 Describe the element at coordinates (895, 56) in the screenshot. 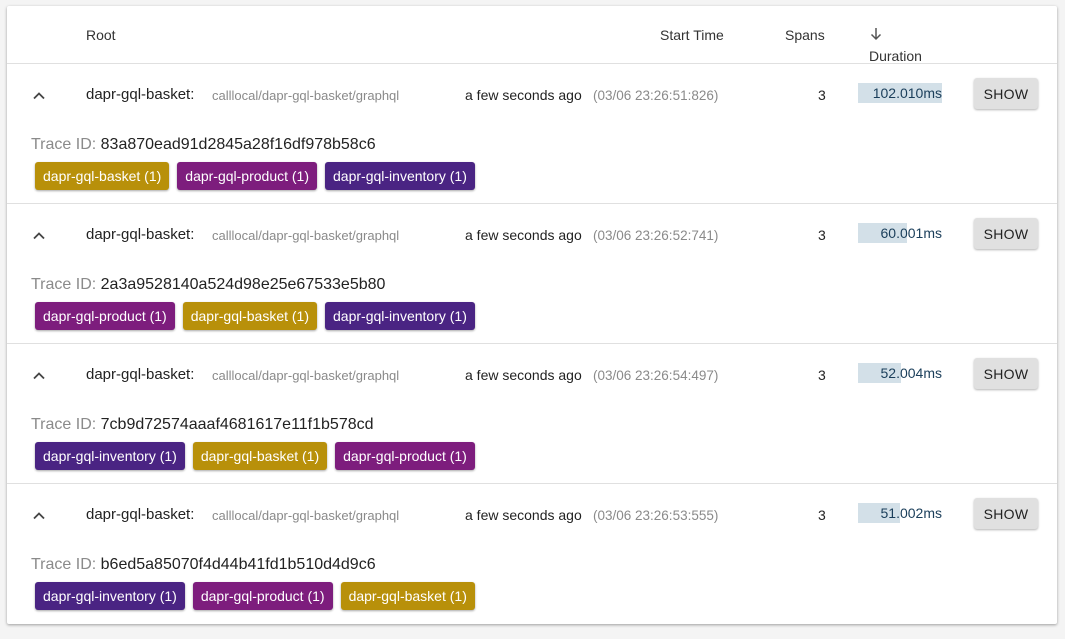

I see `duration-header-label: Duration` at that location.